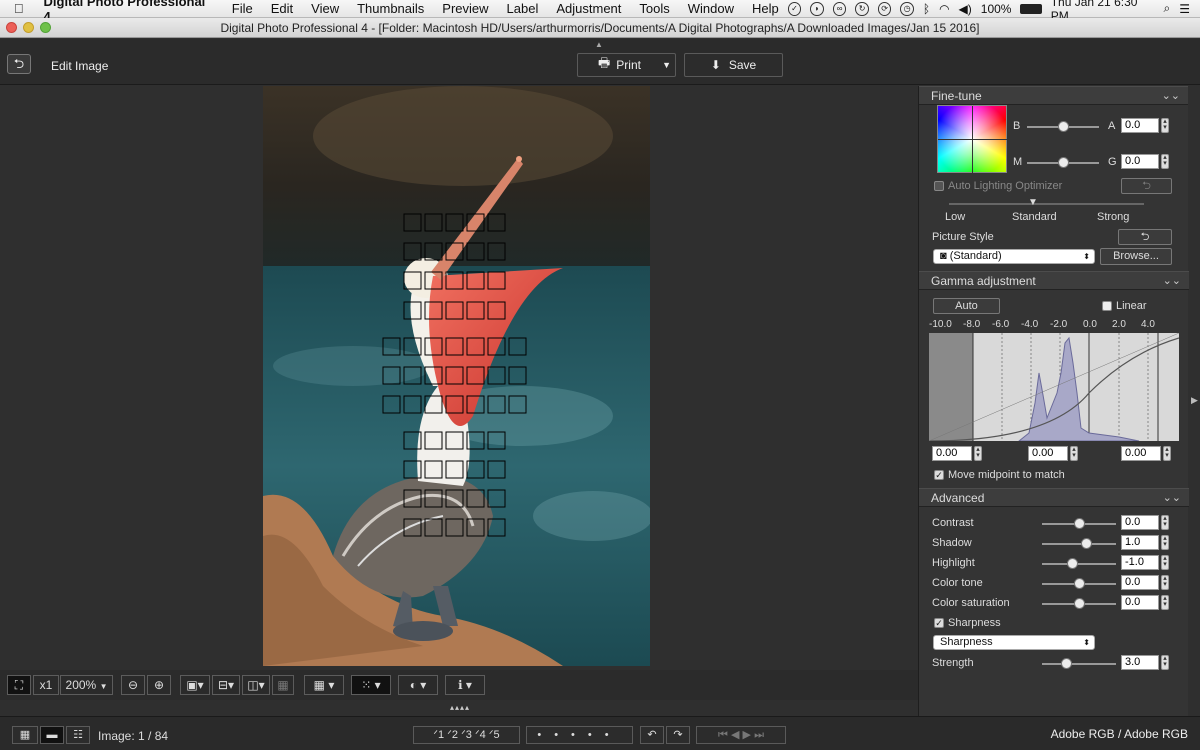  What do you see at coordinates (678, 735) in the screenshot?
I see `rotate-right-button: ↷` at bounding box center [678, 735].